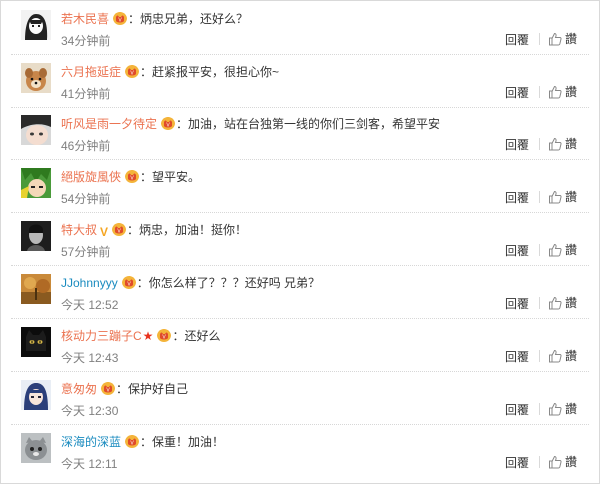 The width and height of the screenshot is (600, 484). I want to click on comment-content: 核动力三蹦子C★ V ：还好么, so click(140, 336).